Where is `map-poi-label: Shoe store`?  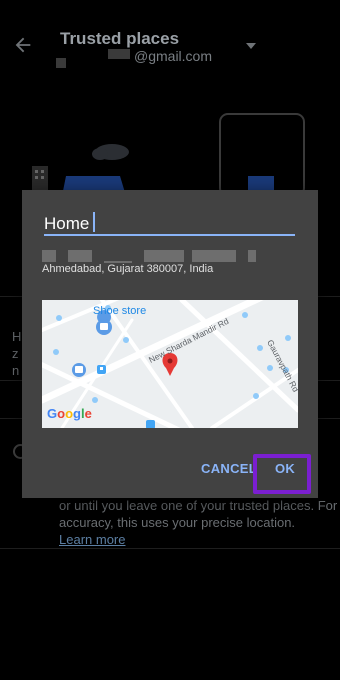 map-poi-label: Shoe store is located at coordinates (120, 311).